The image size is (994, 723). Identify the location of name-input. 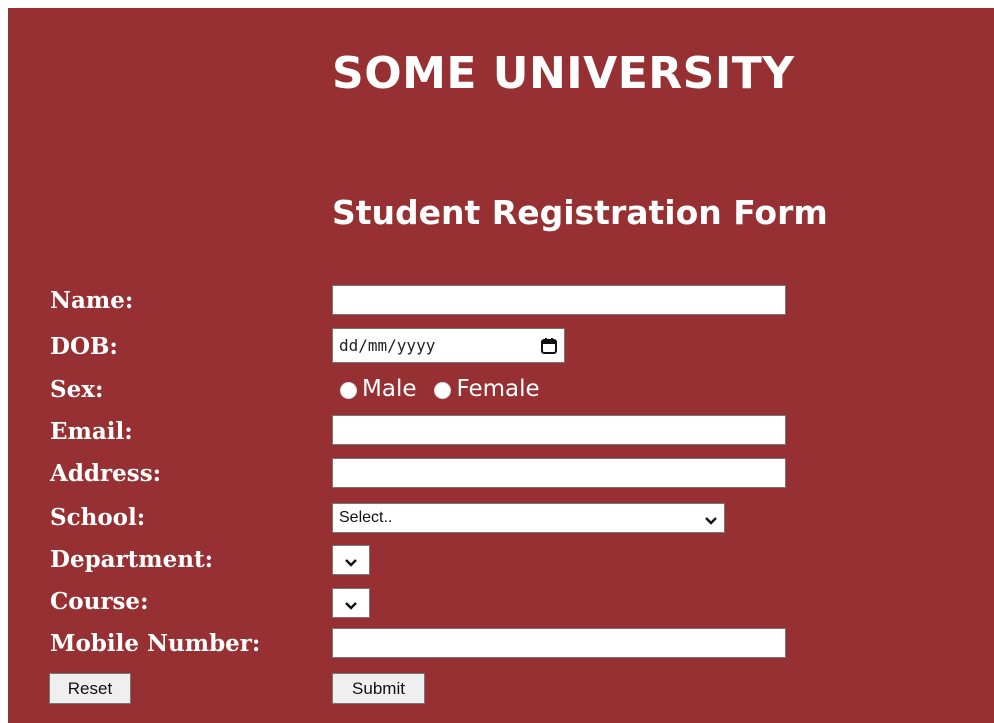
(559, 300).